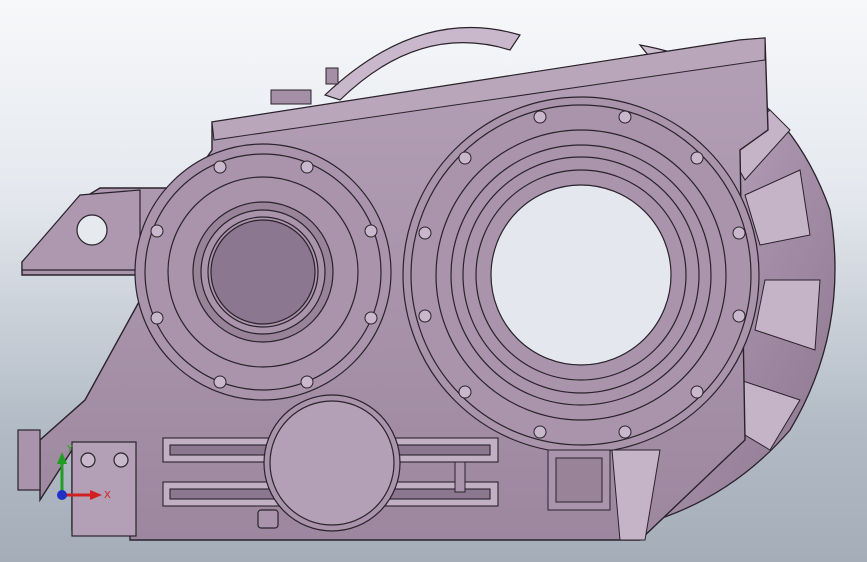 Image resolution: width=867 pixels, height=562 pixels. What do you see at coordinates (263, 272) in the screenshot?
I see `left-bearing-housing` at bounding box center [263, 272].